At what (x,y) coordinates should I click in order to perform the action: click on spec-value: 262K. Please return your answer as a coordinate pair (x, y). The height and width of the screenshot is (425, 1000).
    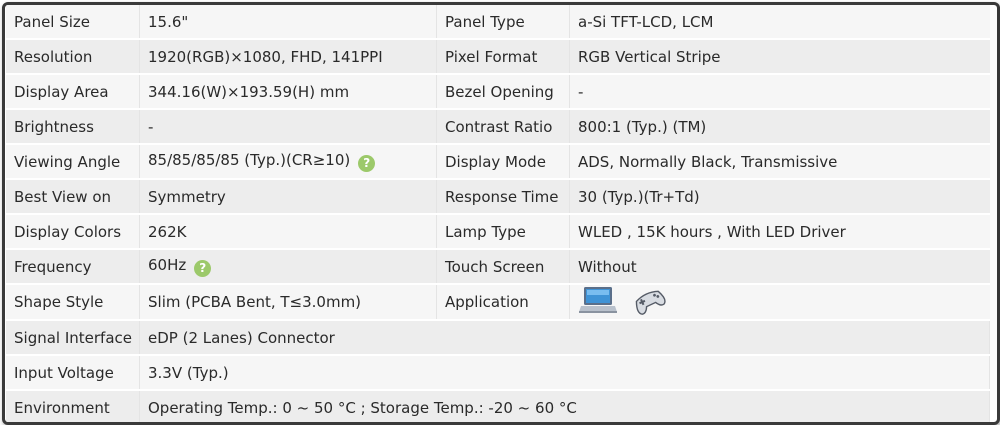
    Looking at the image, I should click on (288, 232).